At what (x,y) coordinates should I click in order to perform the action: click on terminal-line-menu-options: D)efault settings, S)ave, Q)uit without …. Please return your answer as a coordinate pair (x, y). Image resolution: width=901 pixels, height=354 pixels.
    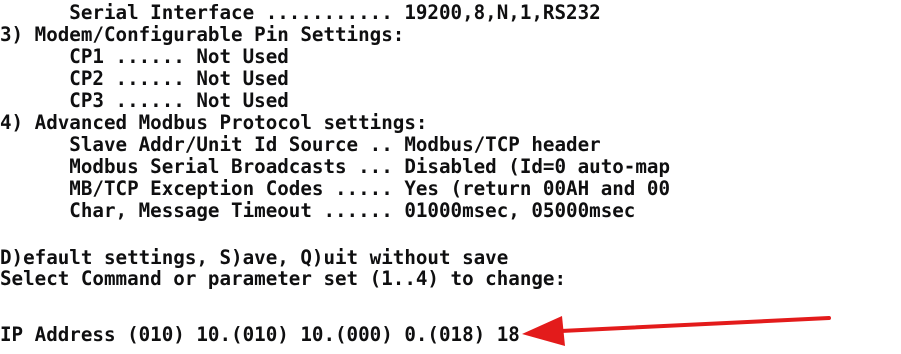
    Looking at the image, I should click on (254, 257).